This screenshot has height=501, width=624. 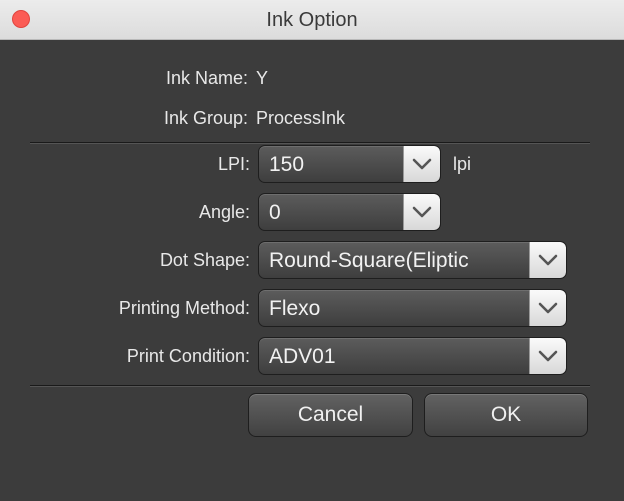 I want to click on cancel-button: Cancel, so click(x=330, y=415).